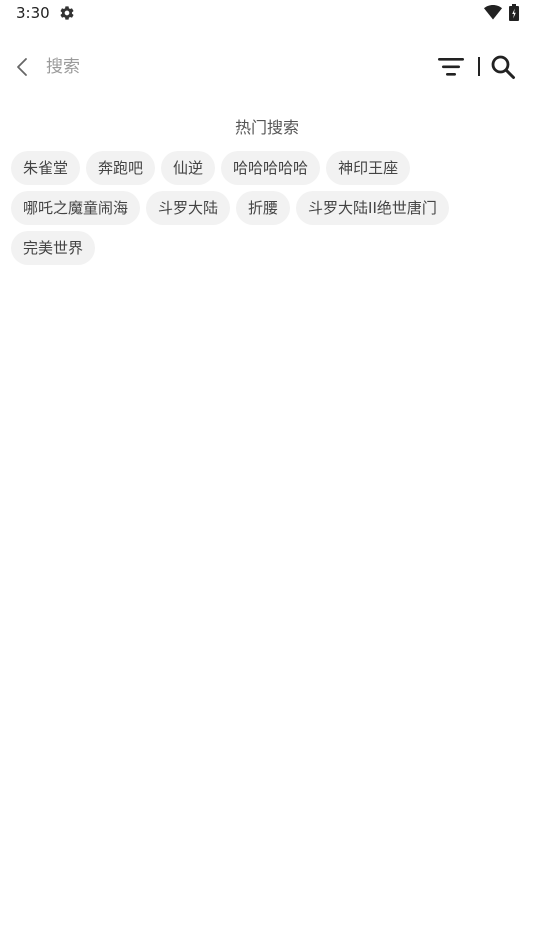  I want to click on gear-icon, so click(67, 13).